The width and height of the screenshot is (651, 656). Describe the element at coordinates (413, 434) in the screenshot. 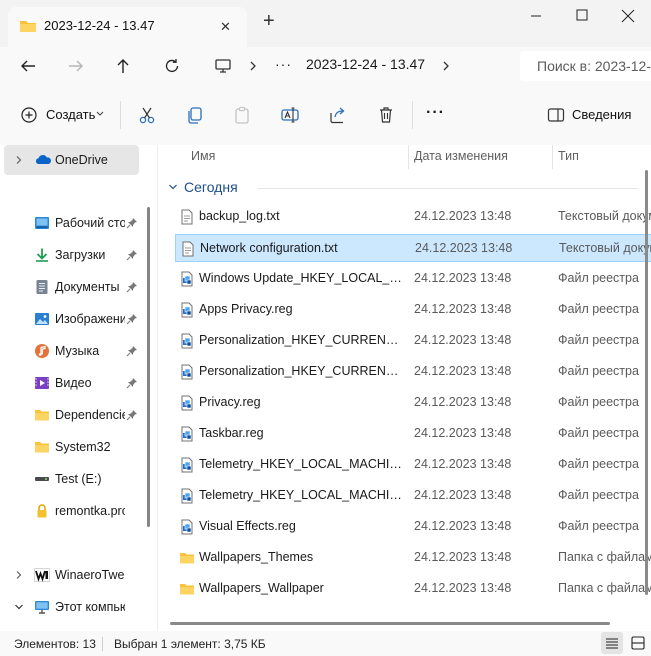

I see `file-row: Taskbar.reg 24.12.2023 13:48 Файл реестра` at that location.